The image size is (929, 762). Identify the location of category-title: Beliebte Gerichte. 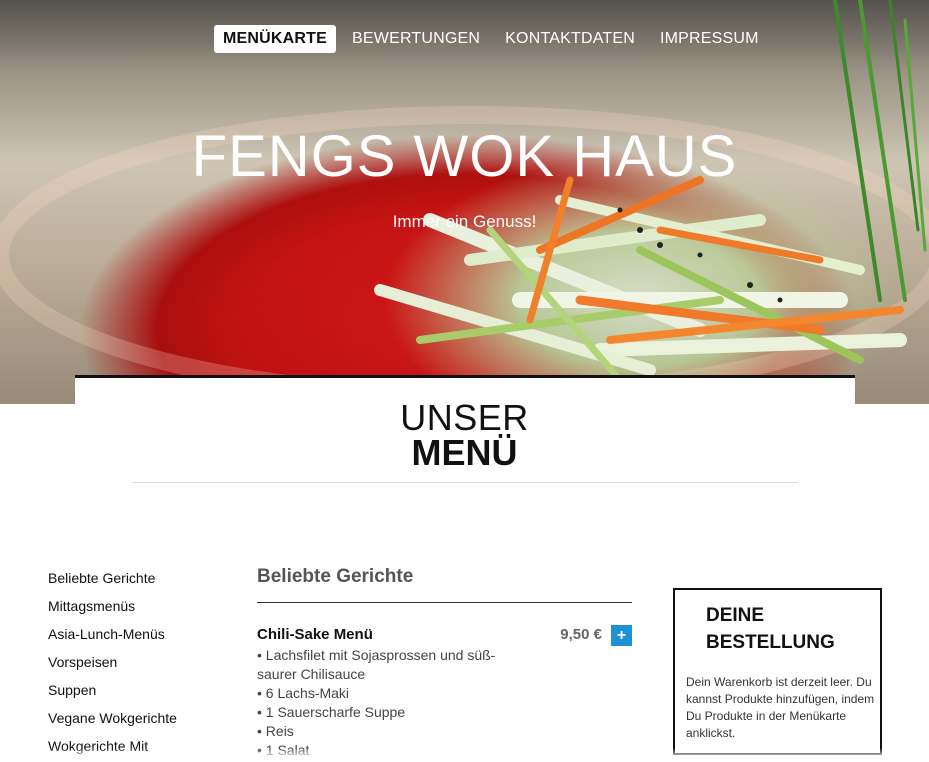
(335, 576).